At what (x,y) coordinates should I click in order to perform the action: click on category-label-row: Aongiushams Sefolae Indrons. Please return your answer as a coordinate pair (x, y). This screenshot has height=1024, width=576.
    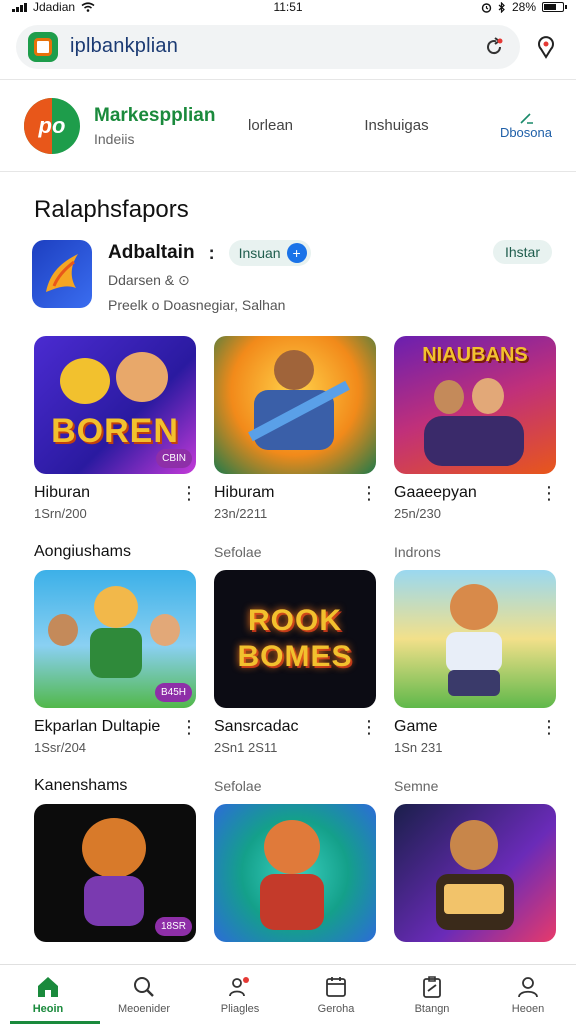
    Looking at the image, I should click on (295, 552).